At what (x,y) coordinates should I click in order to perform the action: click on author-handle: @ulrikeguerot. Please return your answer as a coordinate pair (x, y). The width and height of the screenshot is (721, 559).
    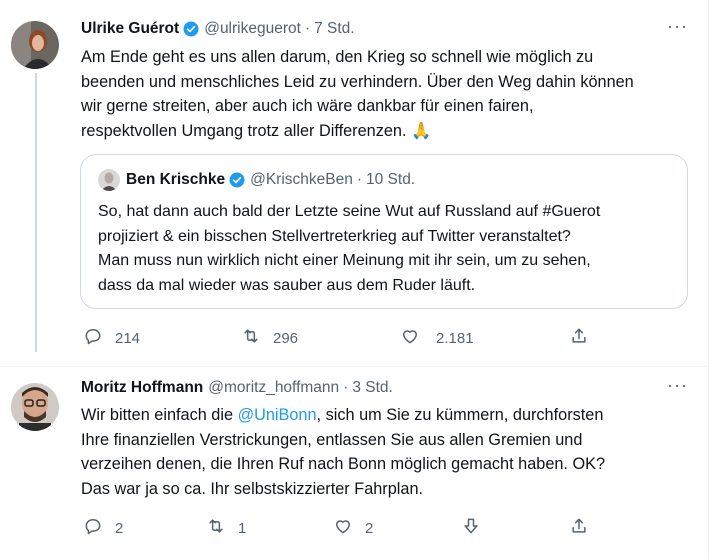
    Looking at the image, I should click on (252, 29).